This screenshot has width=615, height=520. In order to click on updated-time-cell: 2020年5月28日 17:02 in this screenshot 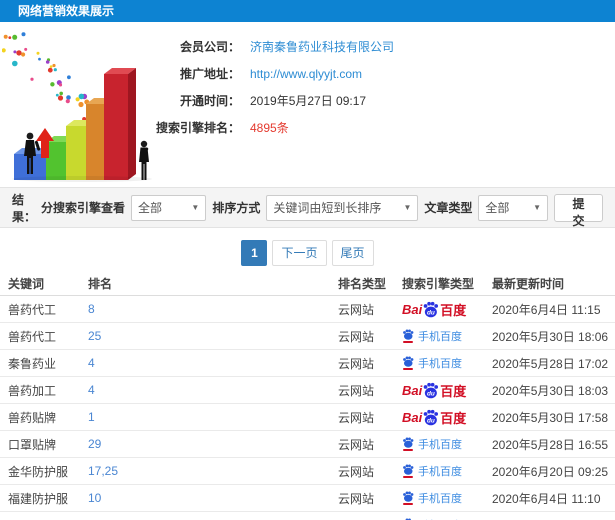, I will do `click(550, 363)`.